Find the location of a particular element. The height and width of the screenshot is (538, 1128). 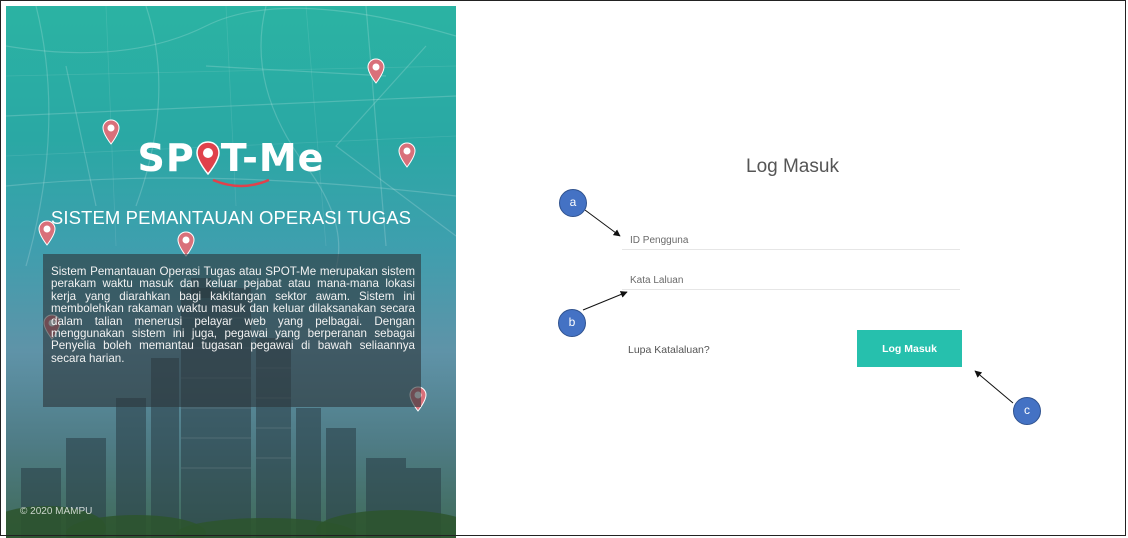

username-input is located at coordinates (791, 241).